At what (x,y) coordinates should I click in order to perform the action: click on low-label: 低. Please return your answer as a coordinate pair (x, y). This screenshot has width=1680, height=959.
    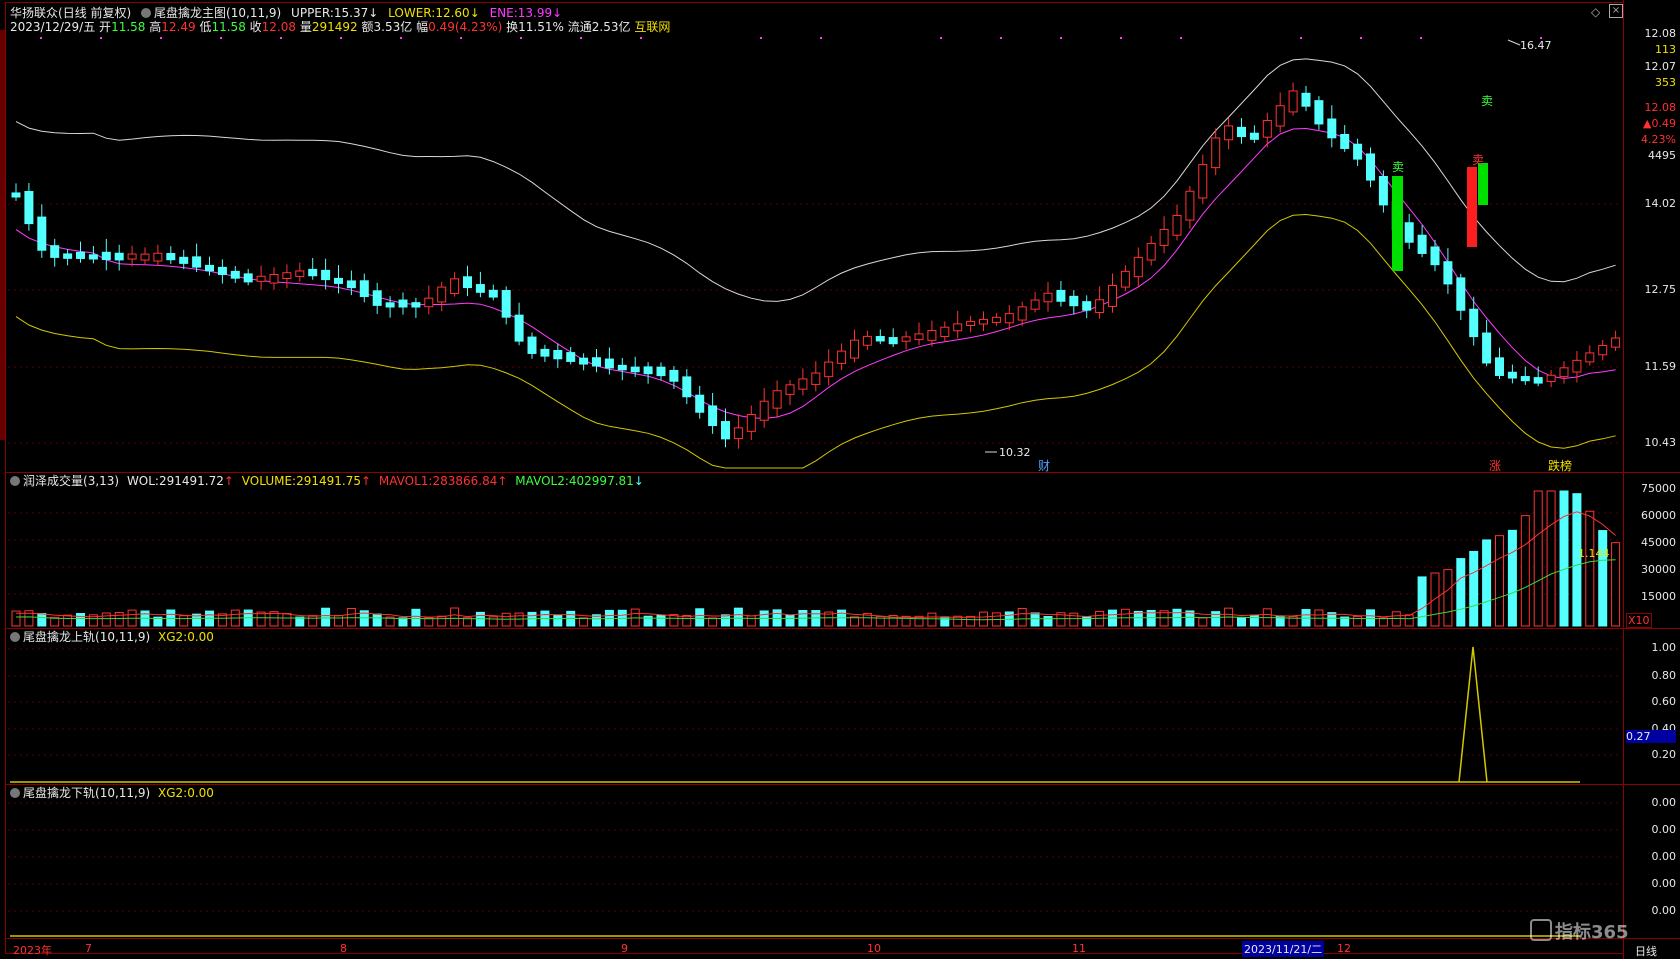
    Looking at the image, I should click on (205, 27).